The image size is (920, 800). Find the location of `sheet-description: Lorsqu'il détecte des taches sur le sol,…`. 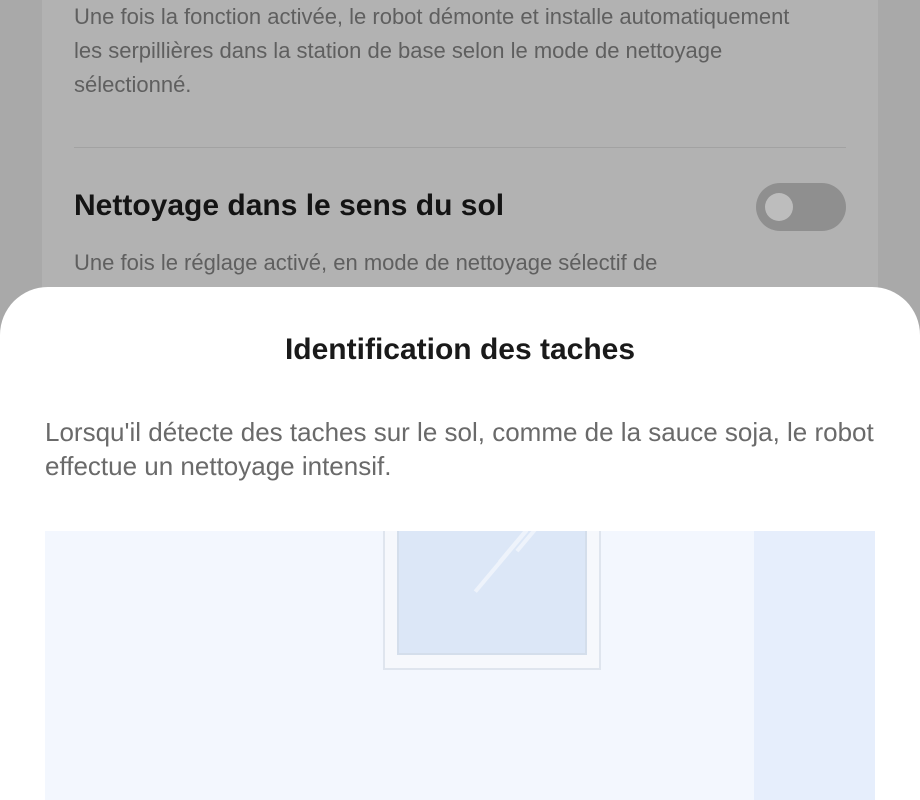

sheet-description: Lorsqu'il détecte des taches sur le sol,… is located at coordinates (459, 449).